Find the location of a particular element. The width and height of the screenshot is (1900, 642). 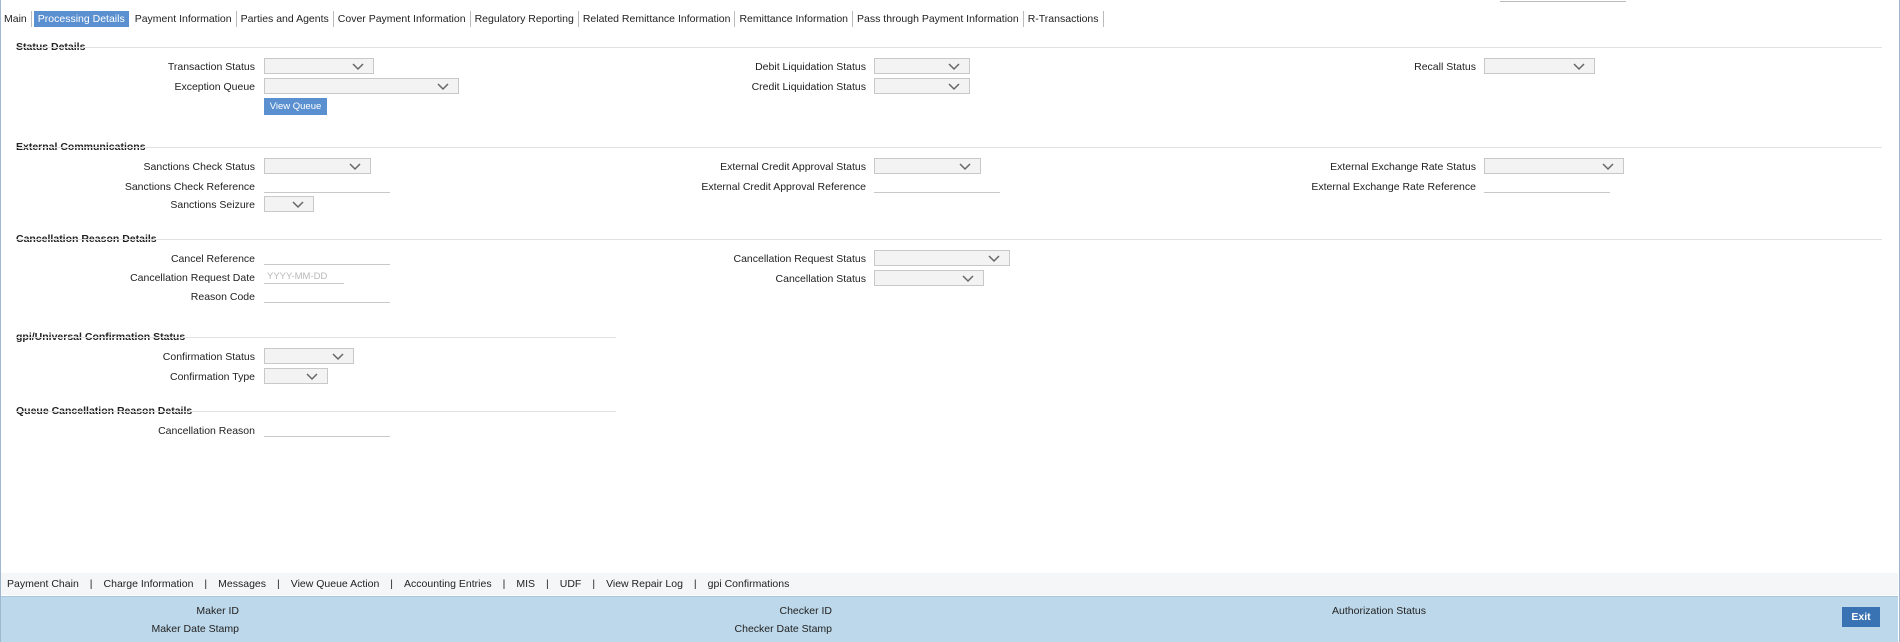

exception-queue-label: Exception Queue is located at coordinates (214, 87).